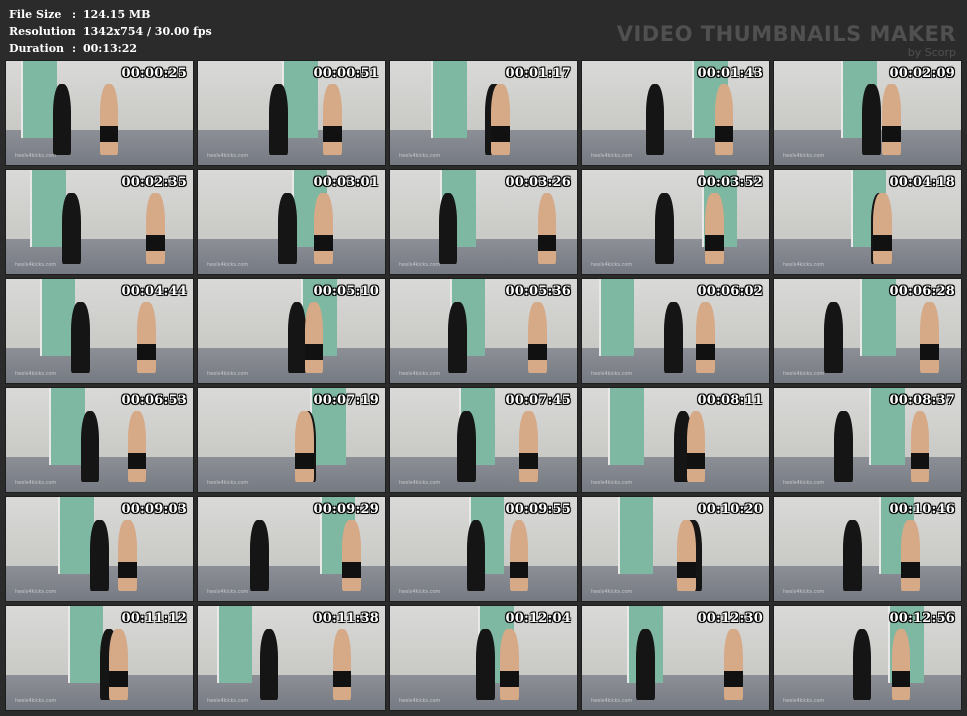 The width and height of the screenshot is (967, 716). I want to click on video-thumbnail: 00:05:10 heels4kicks.com, so click(291, 331).